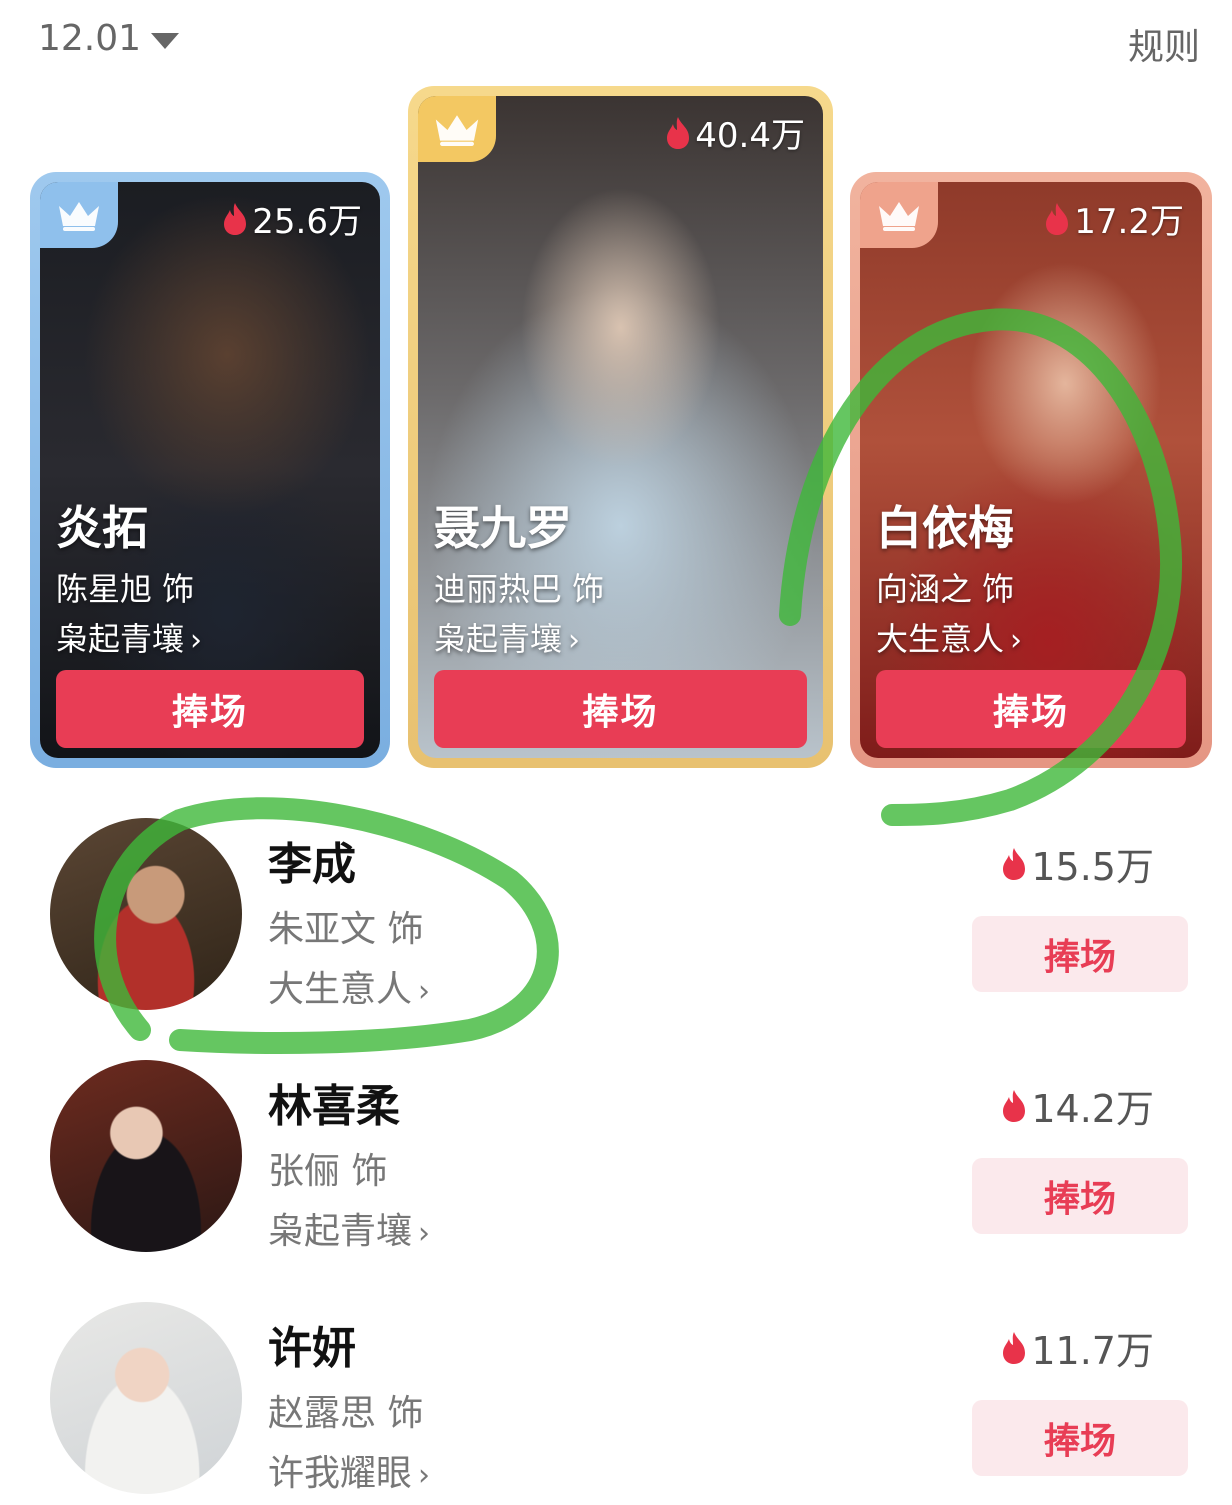 This screenshot has height=1505, width=1232. What do you see at coordinates (346, 929) in the screenshot?
I see `actor-name: 朱亚文 饰` at bounding box center [346, 929].